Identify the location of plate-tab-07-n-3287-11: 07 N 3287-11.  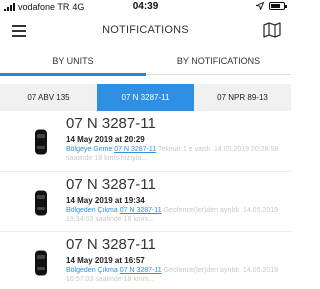
(145, 97).